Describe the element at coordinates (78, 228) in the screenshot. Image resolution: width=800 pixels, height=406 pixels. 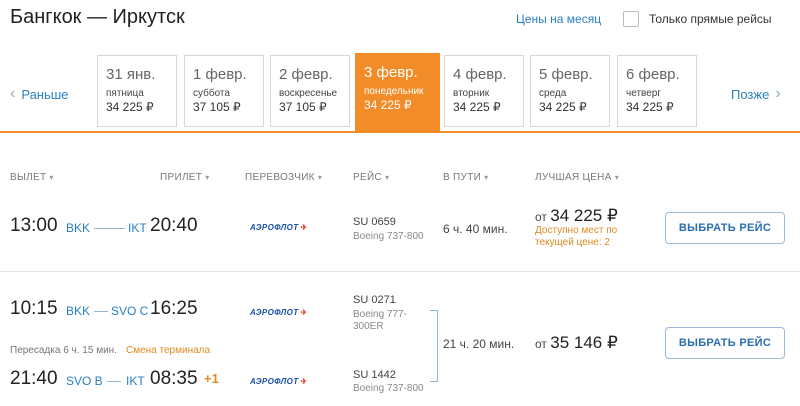
I see `departure-airport: BKK` at that location.